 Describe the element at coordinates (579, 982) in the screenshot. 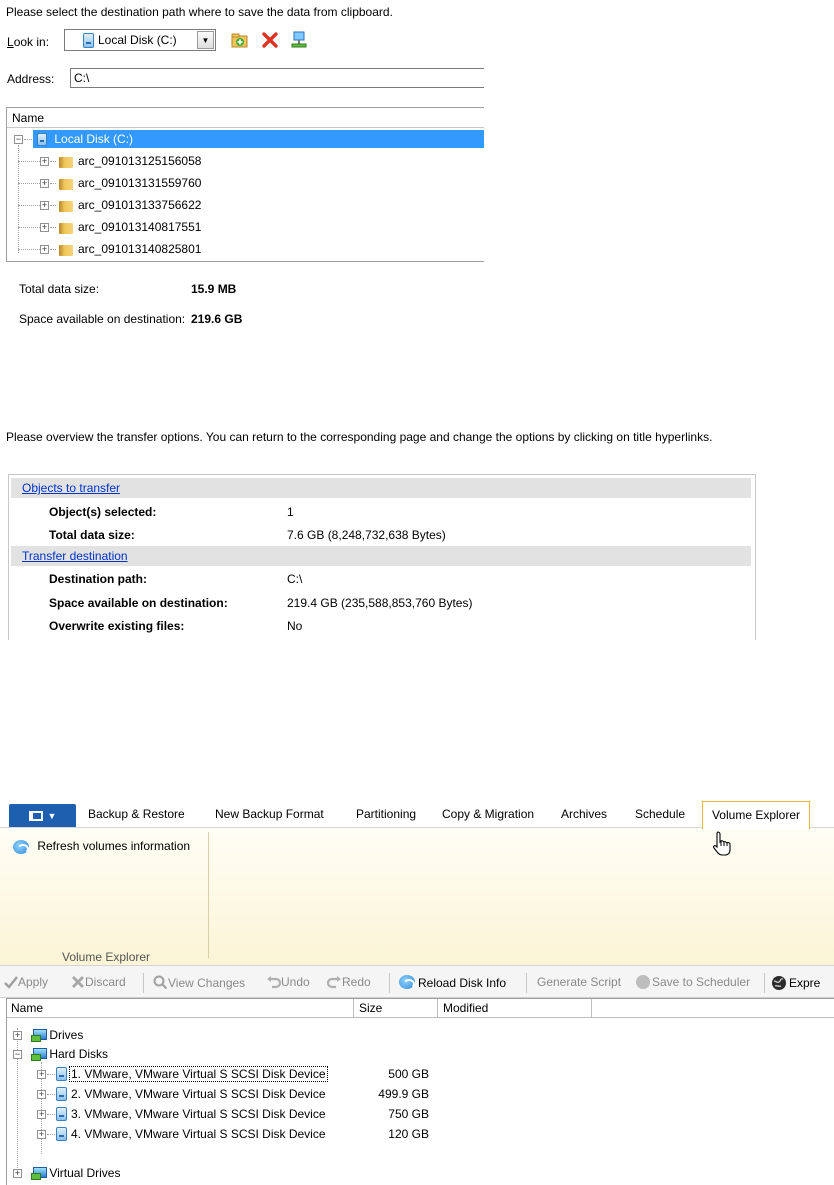

I see `generate-script-button: Generate Script` at that location.